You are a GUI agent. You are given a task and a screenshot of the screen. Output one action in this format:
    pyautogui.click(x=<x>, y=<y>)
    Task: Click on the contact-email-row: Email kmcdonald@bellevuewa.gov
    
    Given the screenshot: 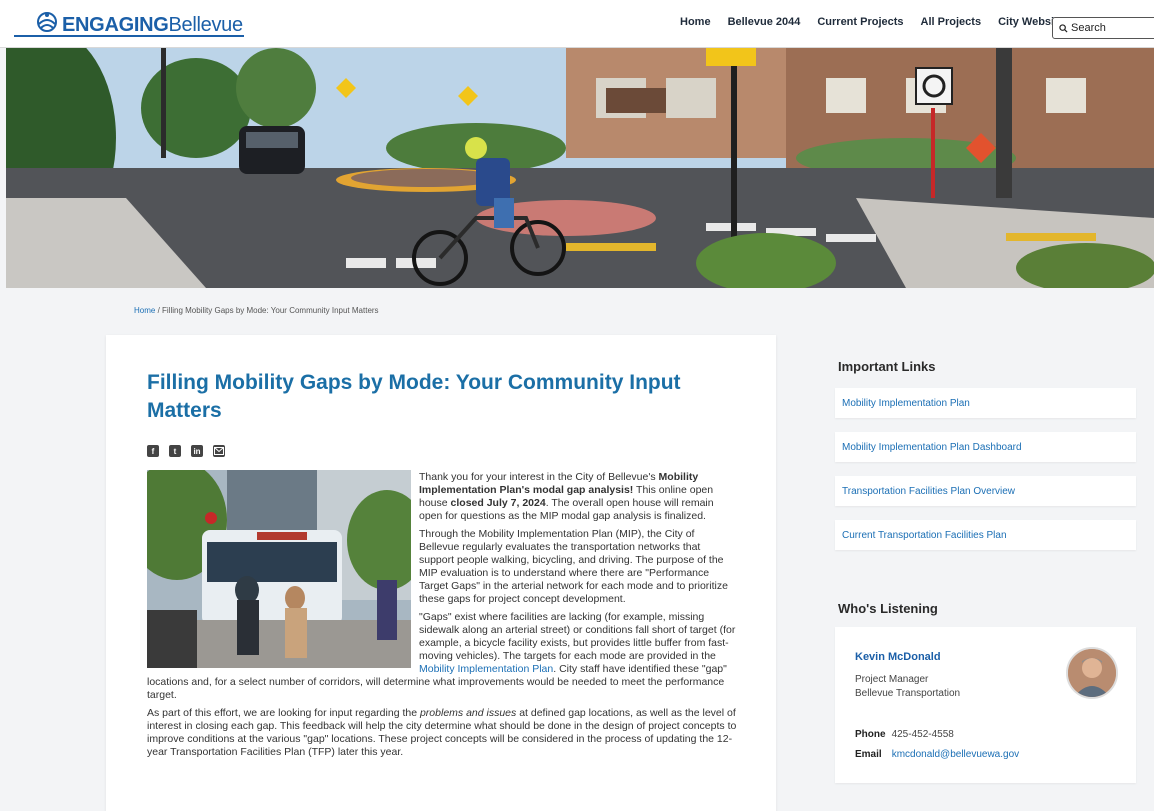 What is the action you would take?
    pyautogui.click(x=937, y=754)
    